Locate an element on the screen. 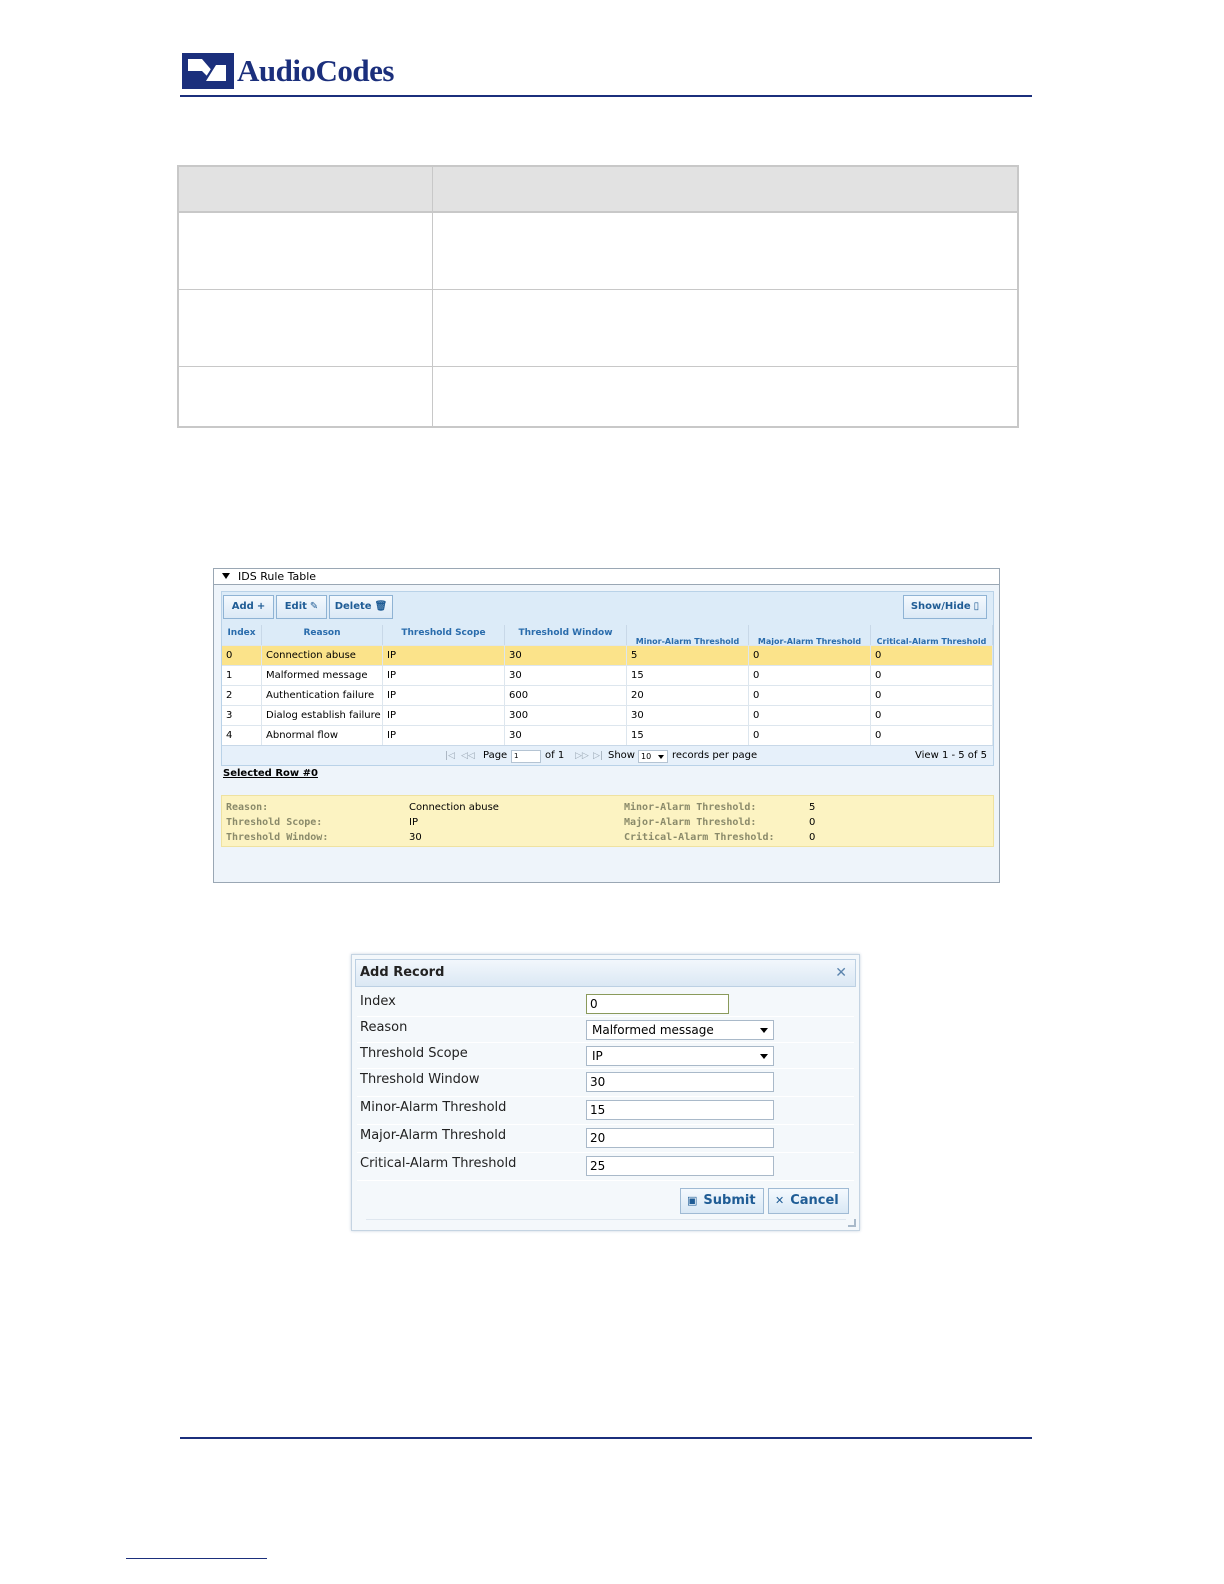 This screenshot has height=1584, width=1224. column-header-index: Index is located at coordinates (242, 635).